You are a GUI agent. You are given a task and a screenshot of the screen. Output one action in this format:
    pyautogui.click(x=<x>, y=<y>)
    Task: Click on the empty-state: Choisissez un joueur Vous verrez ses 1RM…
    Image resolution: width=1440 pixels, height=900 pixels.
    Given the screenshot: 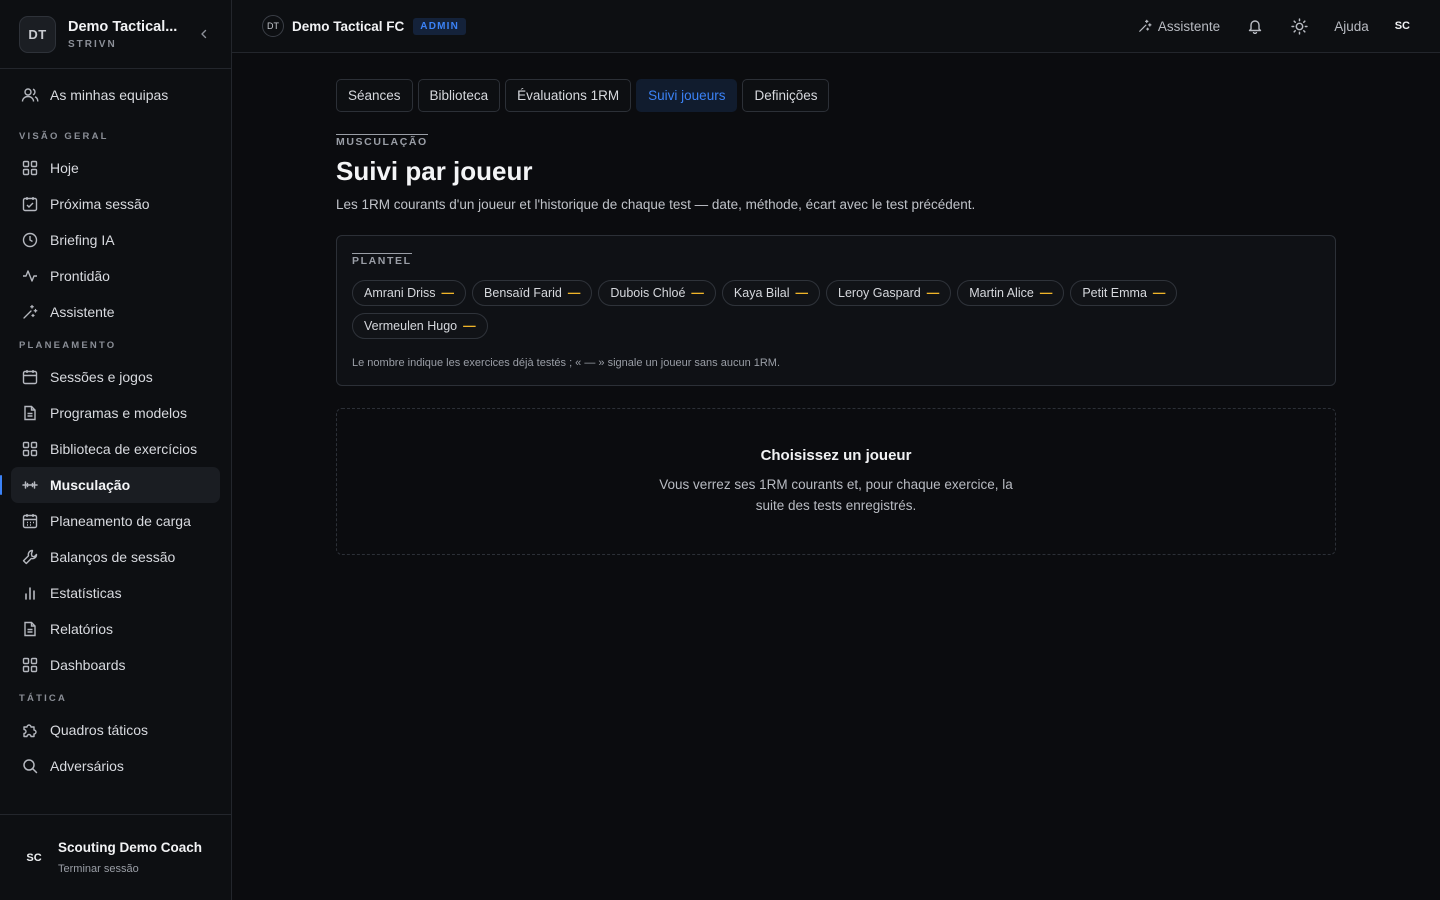 What is the action you would take?
    pyautogui.click(x=836, y=481)
    